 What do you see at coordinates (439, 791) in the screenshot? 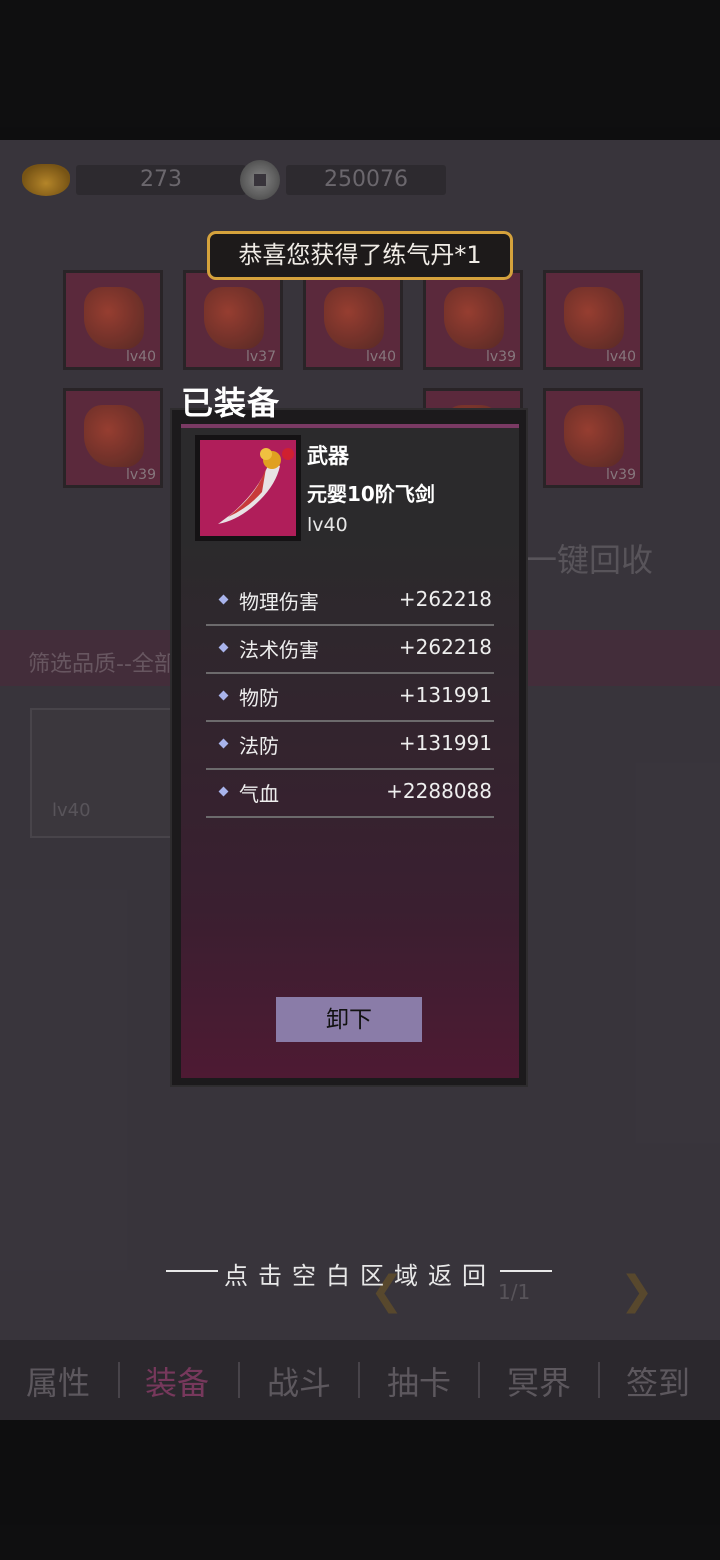
I see `stat-value: +2288088` at bounding box center [439, 791].